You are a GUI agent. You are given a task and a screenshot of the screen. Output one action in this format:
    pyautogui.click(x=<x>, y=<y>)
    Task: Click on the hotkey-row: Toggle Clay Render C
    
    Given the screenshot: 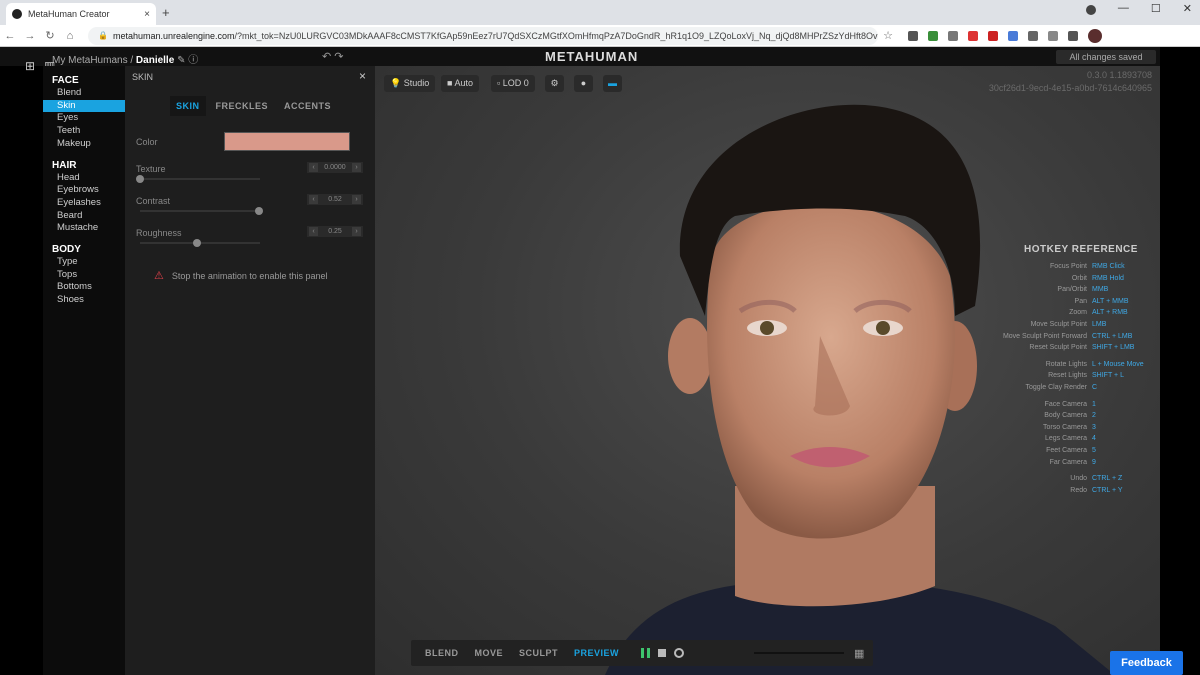 What is the action you would take?
    pyautogui.click(x=1070, y=388)
    